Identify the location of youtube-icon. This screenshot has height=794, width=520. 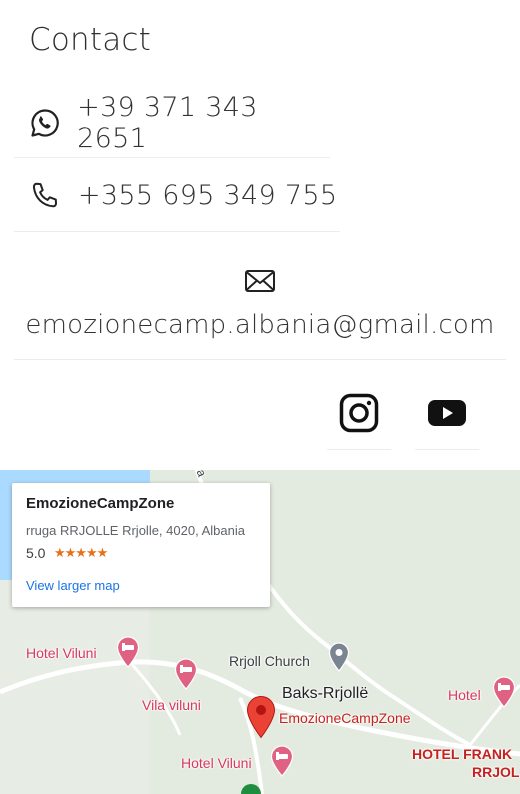
(447, 415).